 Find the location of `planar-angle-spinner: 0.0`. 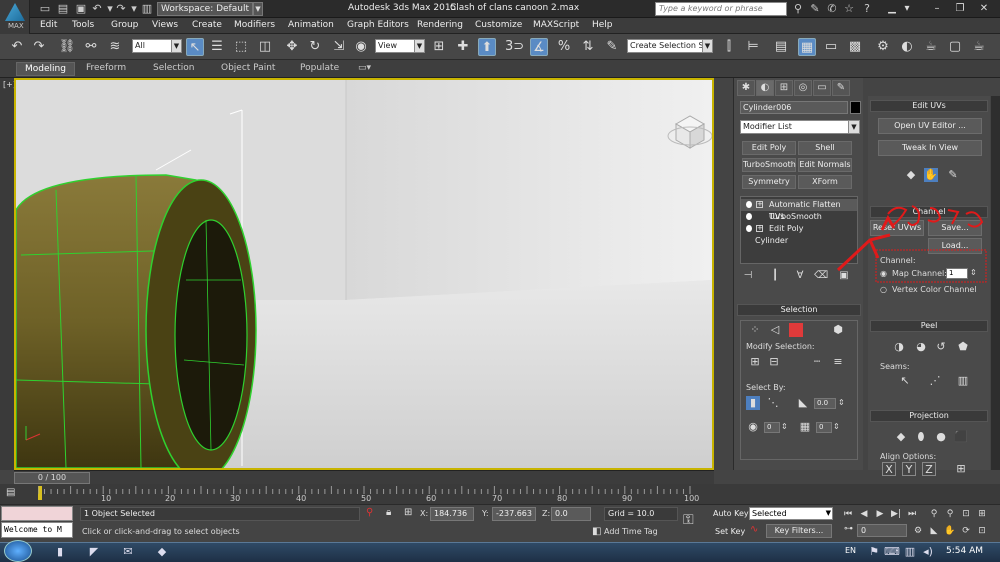

planar-angle-spinner: 0.0 is located at coordinates (825, 403).